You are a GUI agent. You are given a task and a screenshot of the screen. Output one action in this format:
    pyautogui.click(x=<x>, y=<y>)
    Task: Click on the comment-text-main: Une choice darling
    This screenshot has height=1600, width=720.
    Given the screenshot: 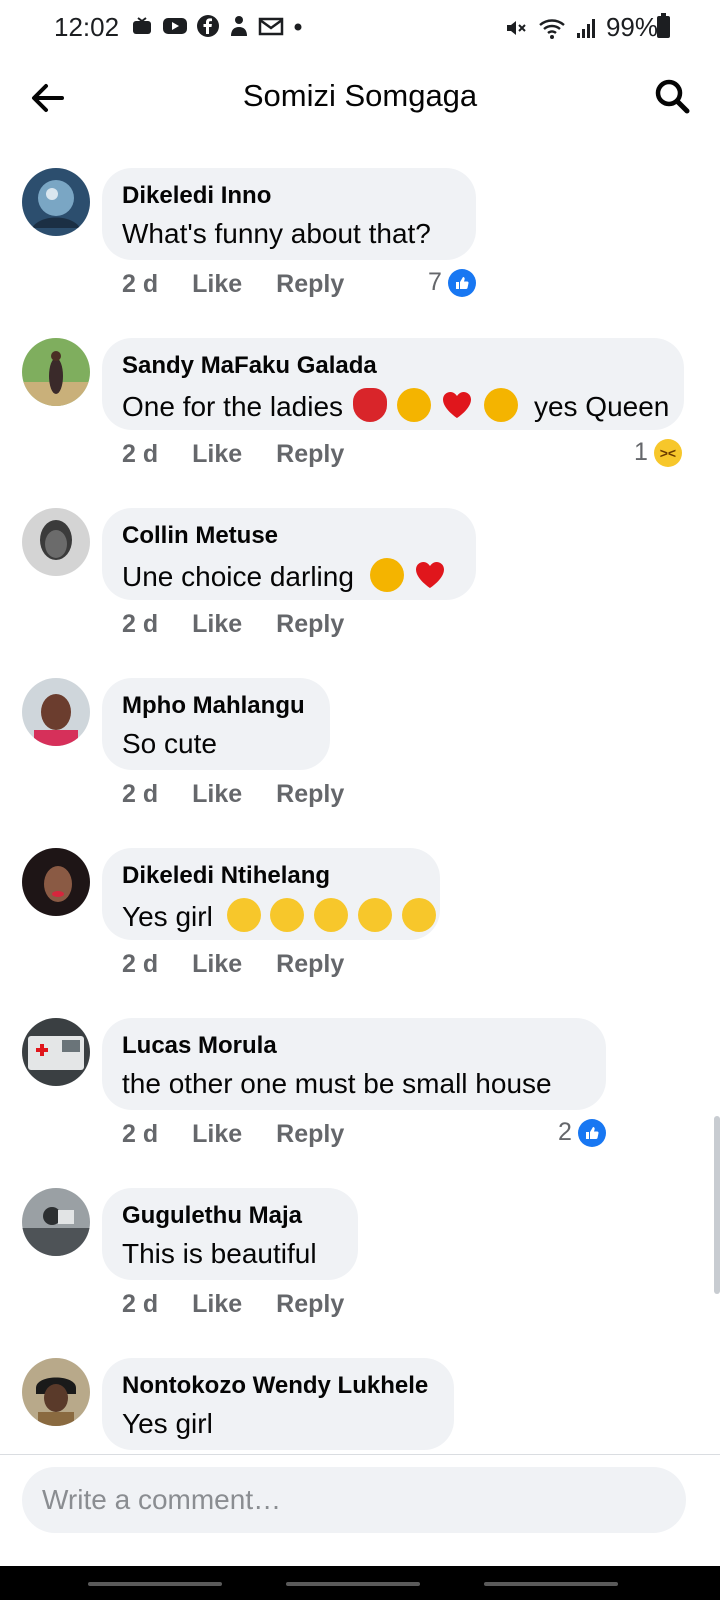 What is the action you would take?
    pyautogui.click(x=238, y=576)
    